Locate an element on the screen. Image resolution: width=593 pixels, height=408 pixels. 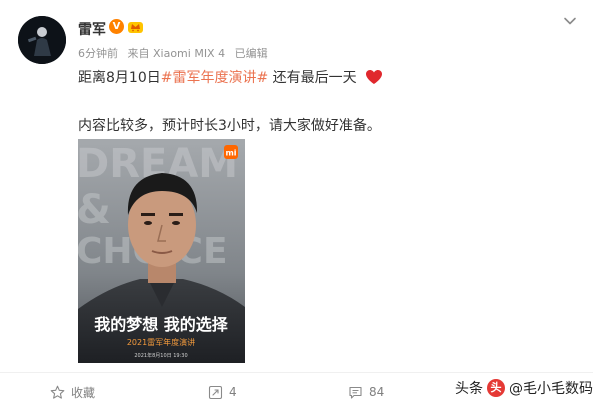
poster-subtitle: 2021雷军年度演讲 is located at coordinates (161, 342).